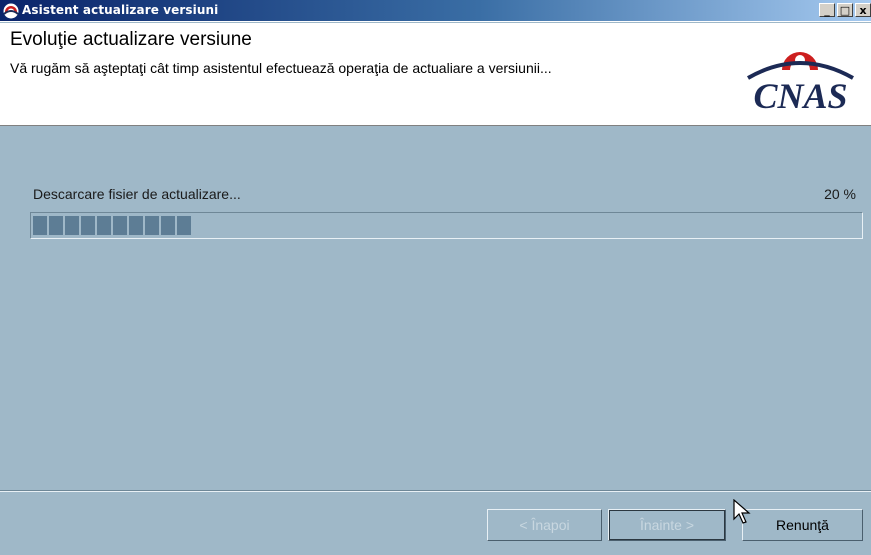 The image size is (871, 555). What do you see at coordinates (435, 491) in the screenshot?
I see `footer-separator` at bounding box center [435, 491].